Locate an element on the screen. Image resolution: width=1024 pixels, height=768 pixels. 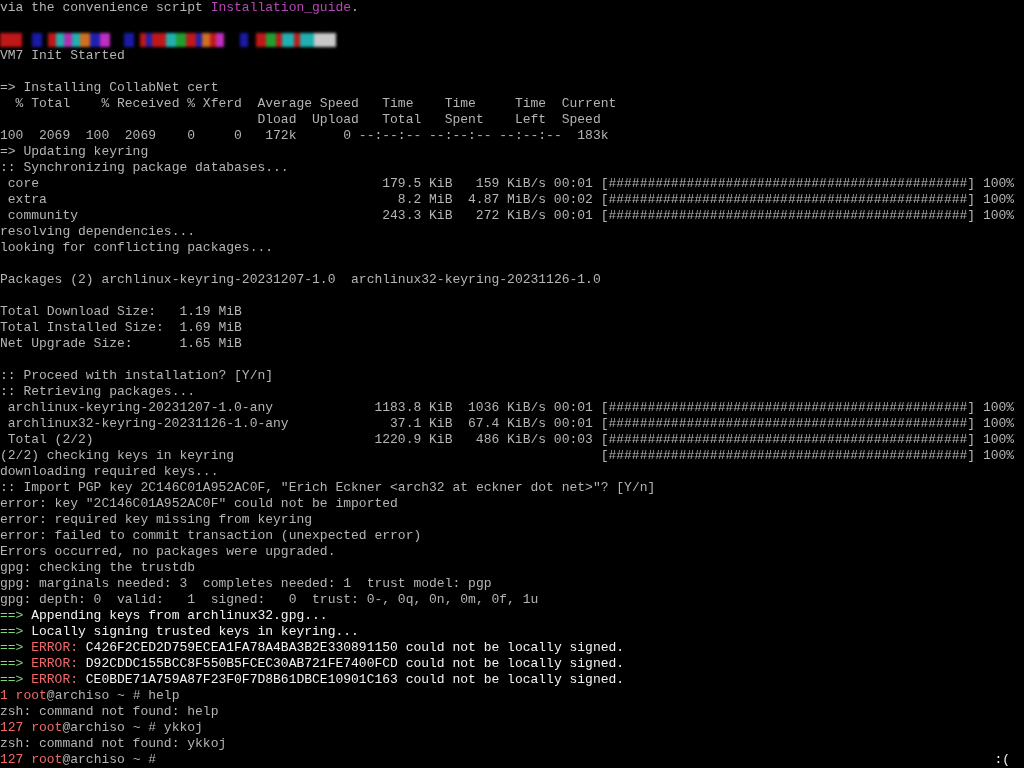
download-speed: 67.4 KiB/s is located at coordinates (507, 423).